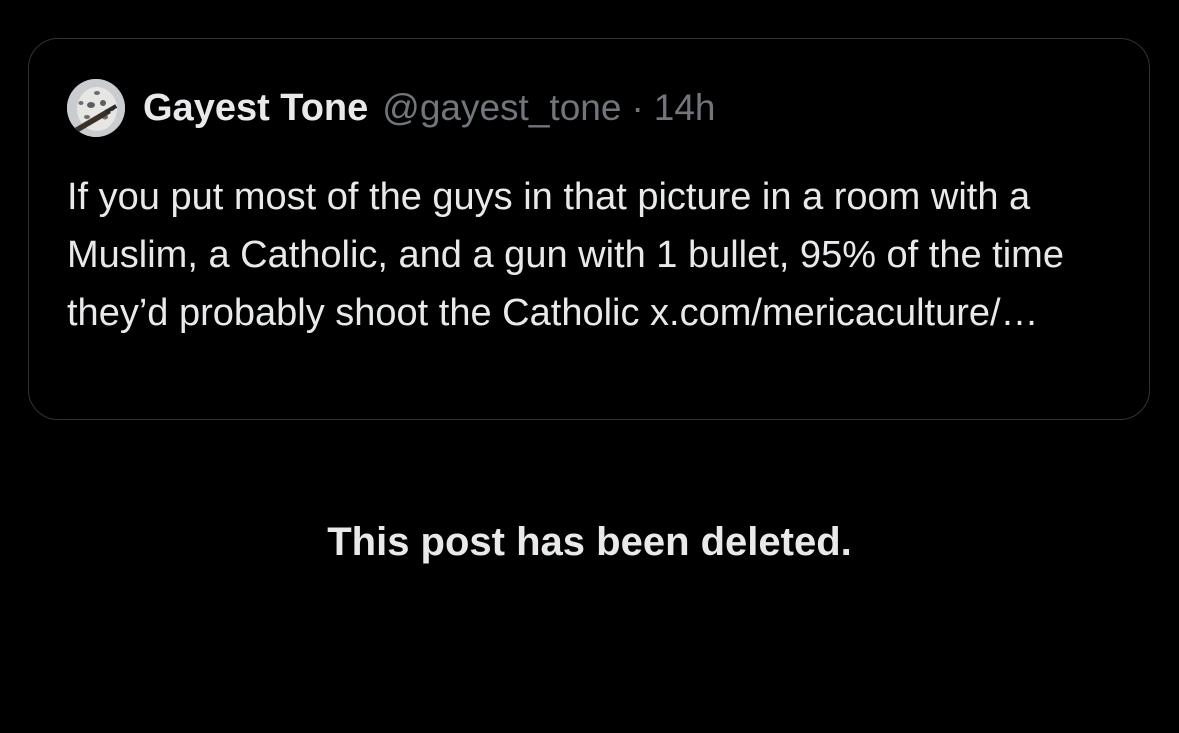 Image resolution: width=1179 pixels, height=733 pixels. What do you see at coordinates (589, 542) in the screenshot?
I see `deleted-post-notice: This post has been deleted.` at bounding box center [589, 542].